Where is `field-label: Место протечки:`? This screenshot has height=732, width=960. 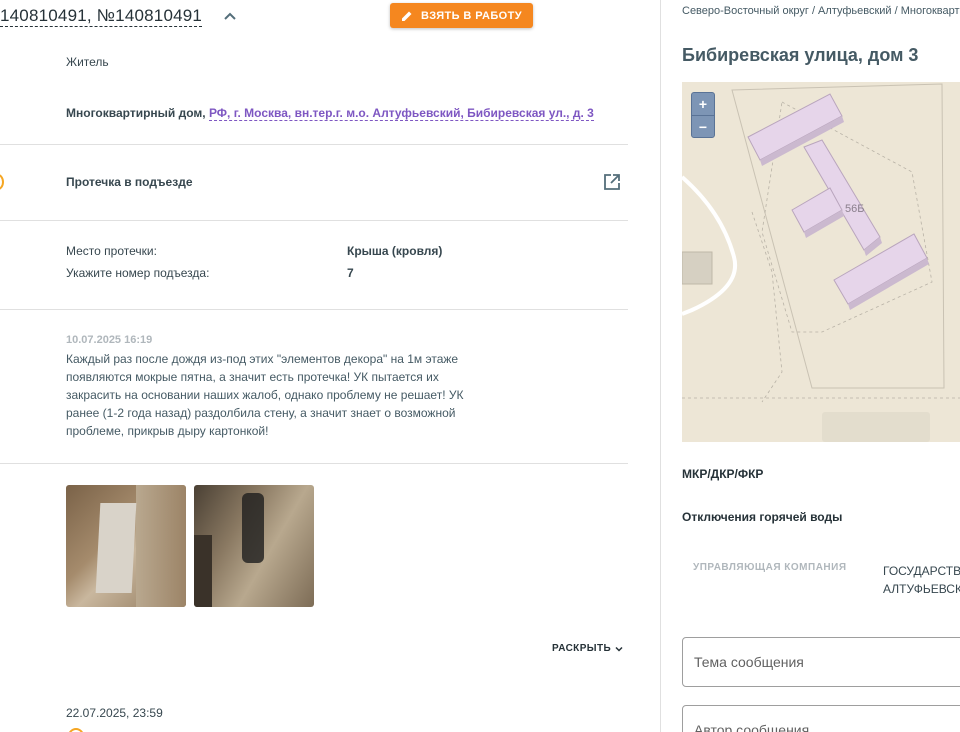 field-label: Место протечки: is located at coordinates (111, 251).